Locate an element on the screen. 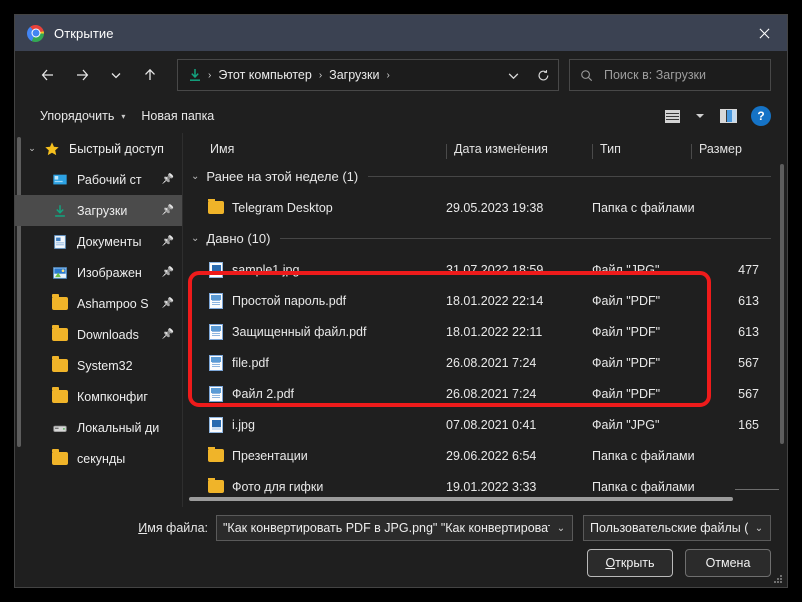 Image resolution: width=802 pixels, height=602 pixels. group-header-label: Давно (10) is located at coordinates (238, 238).